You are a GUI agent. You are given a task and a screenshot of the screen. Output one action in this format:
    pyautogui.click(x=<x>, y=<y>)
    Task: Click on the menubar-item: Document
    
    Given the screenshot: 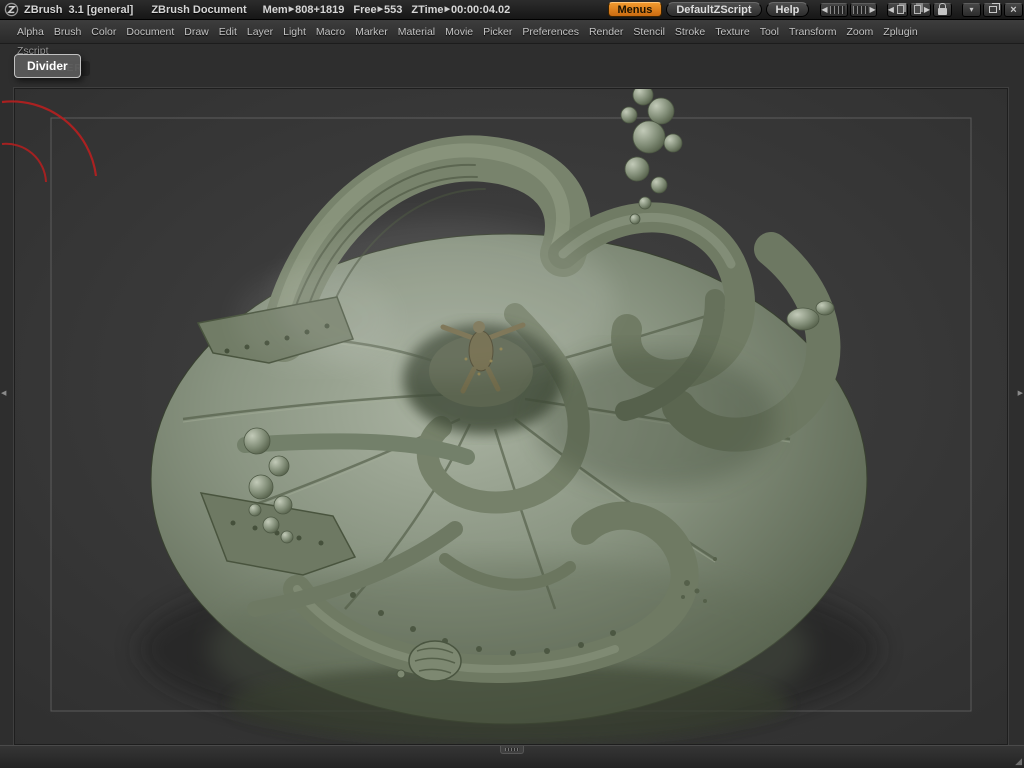 What is the action you would take?
    pyautogui.click(x=150, y=32)
    